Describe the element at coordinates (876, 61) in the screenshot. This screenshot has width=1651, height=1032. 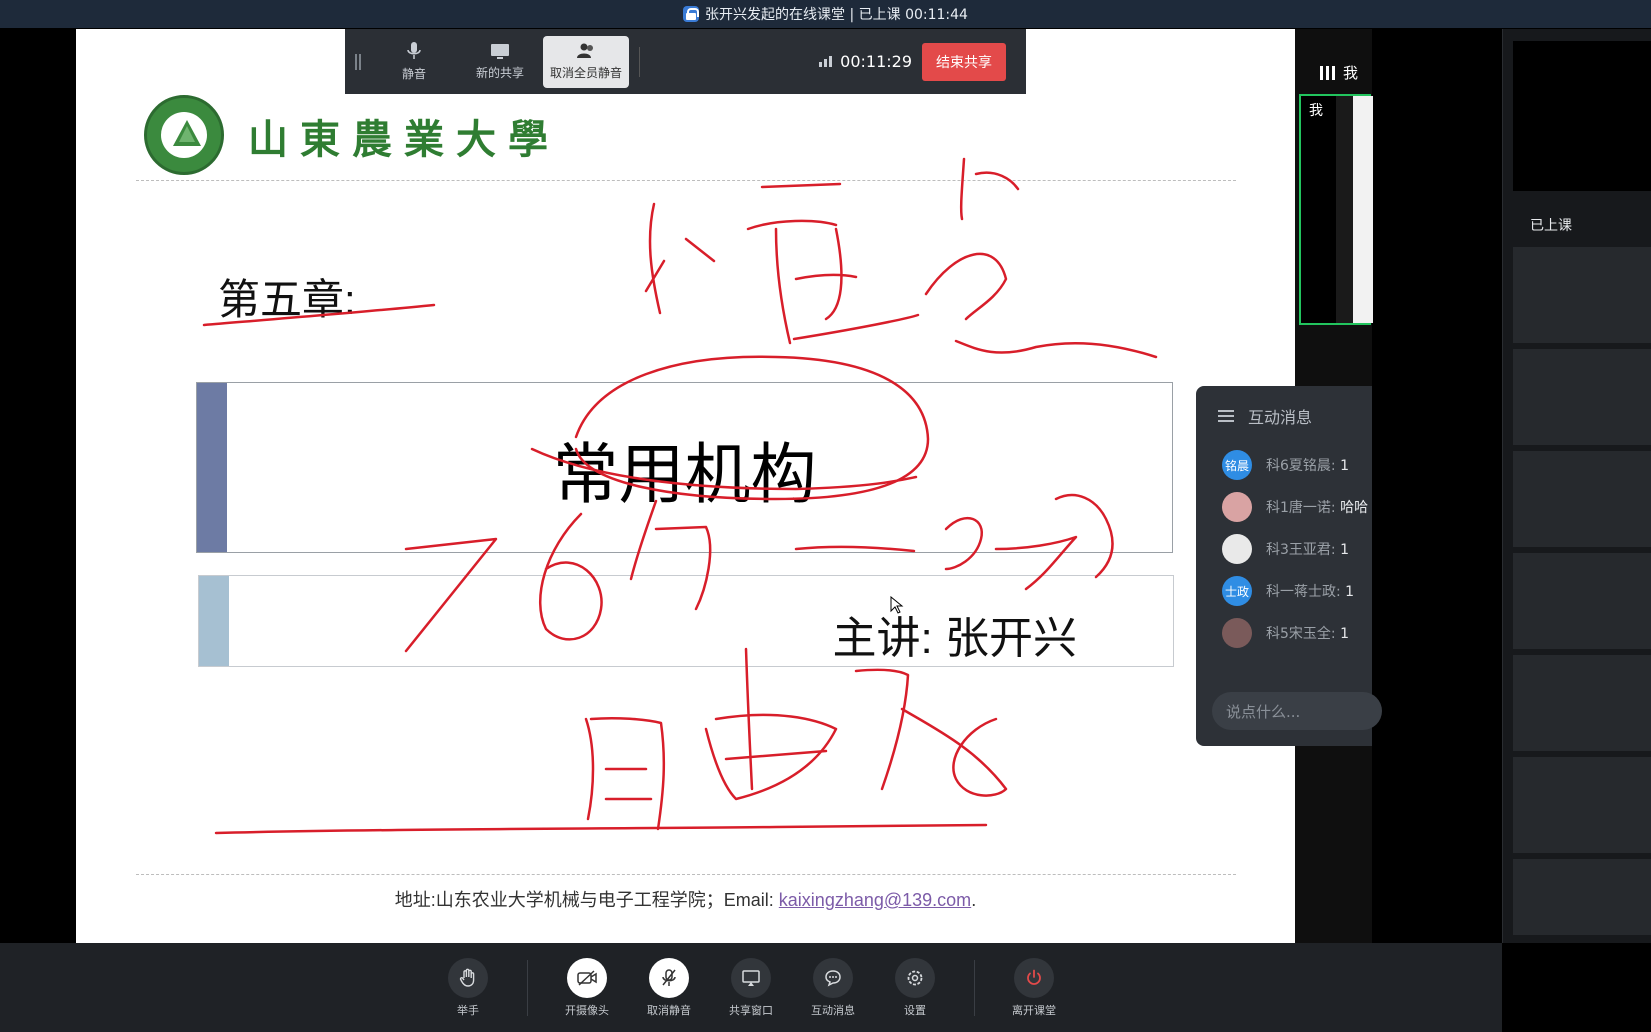
I see `share-timer-value: 00:11:29` at that location.